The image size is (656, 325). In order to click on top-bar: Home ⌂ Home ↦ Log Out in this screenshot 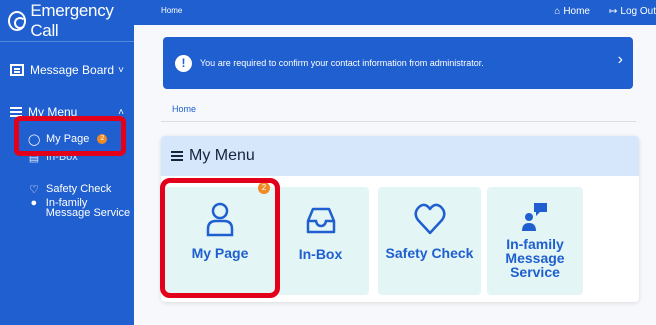, I will do `click(395, 12)`.